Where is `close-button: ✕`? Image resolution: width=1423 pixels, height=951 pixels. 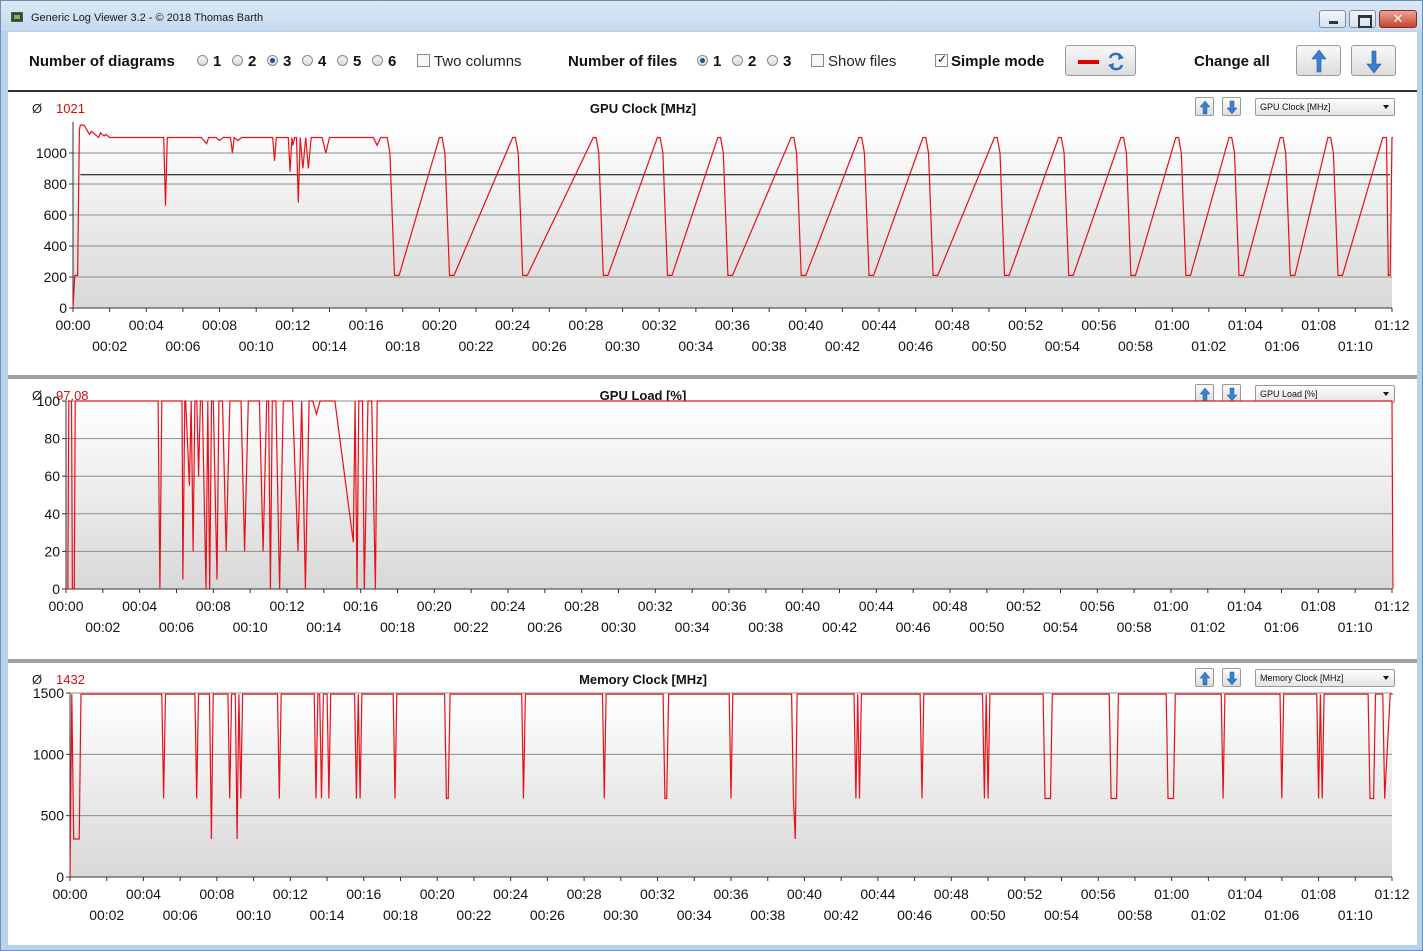
close-button: ✕ is located at coordinates (1398, 19).